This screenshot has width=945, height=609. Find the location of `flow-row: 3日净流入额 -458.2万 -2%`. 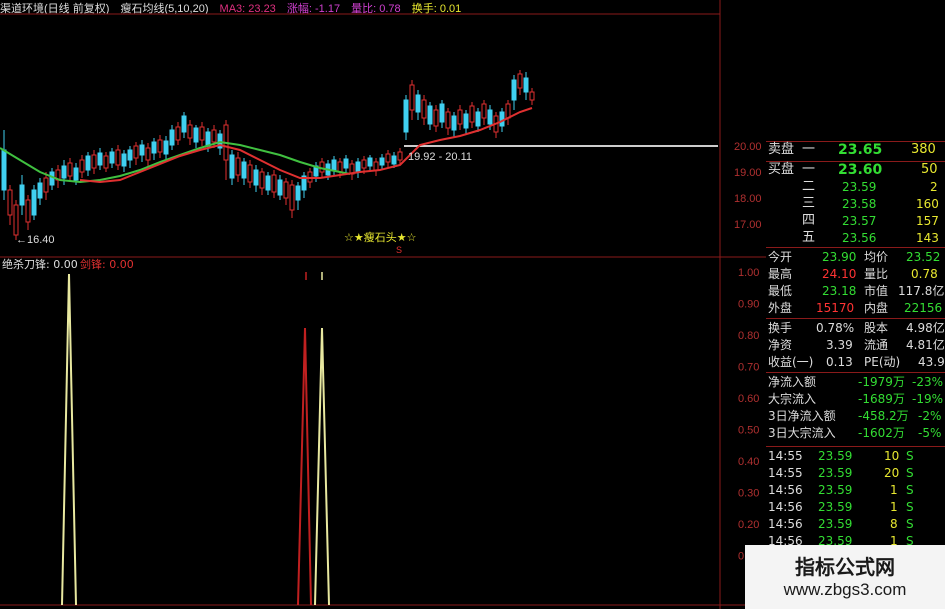

flow-row: 3日净流入额 -458.2万 -2% is located at coordinates (855, 416).